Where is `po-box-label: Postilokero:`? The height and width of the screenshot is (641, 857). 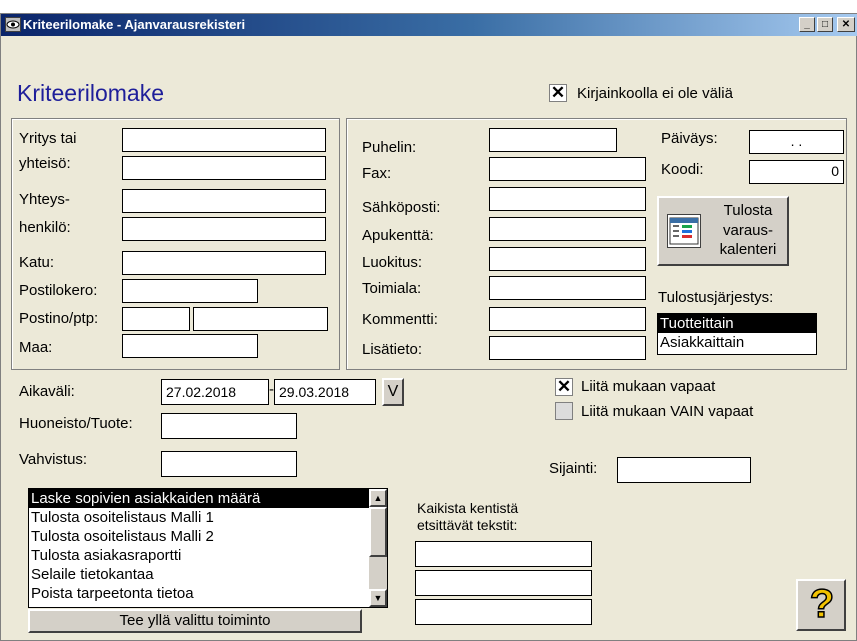 po-box-label: Postilokero: is located at coordinates (58, 290).